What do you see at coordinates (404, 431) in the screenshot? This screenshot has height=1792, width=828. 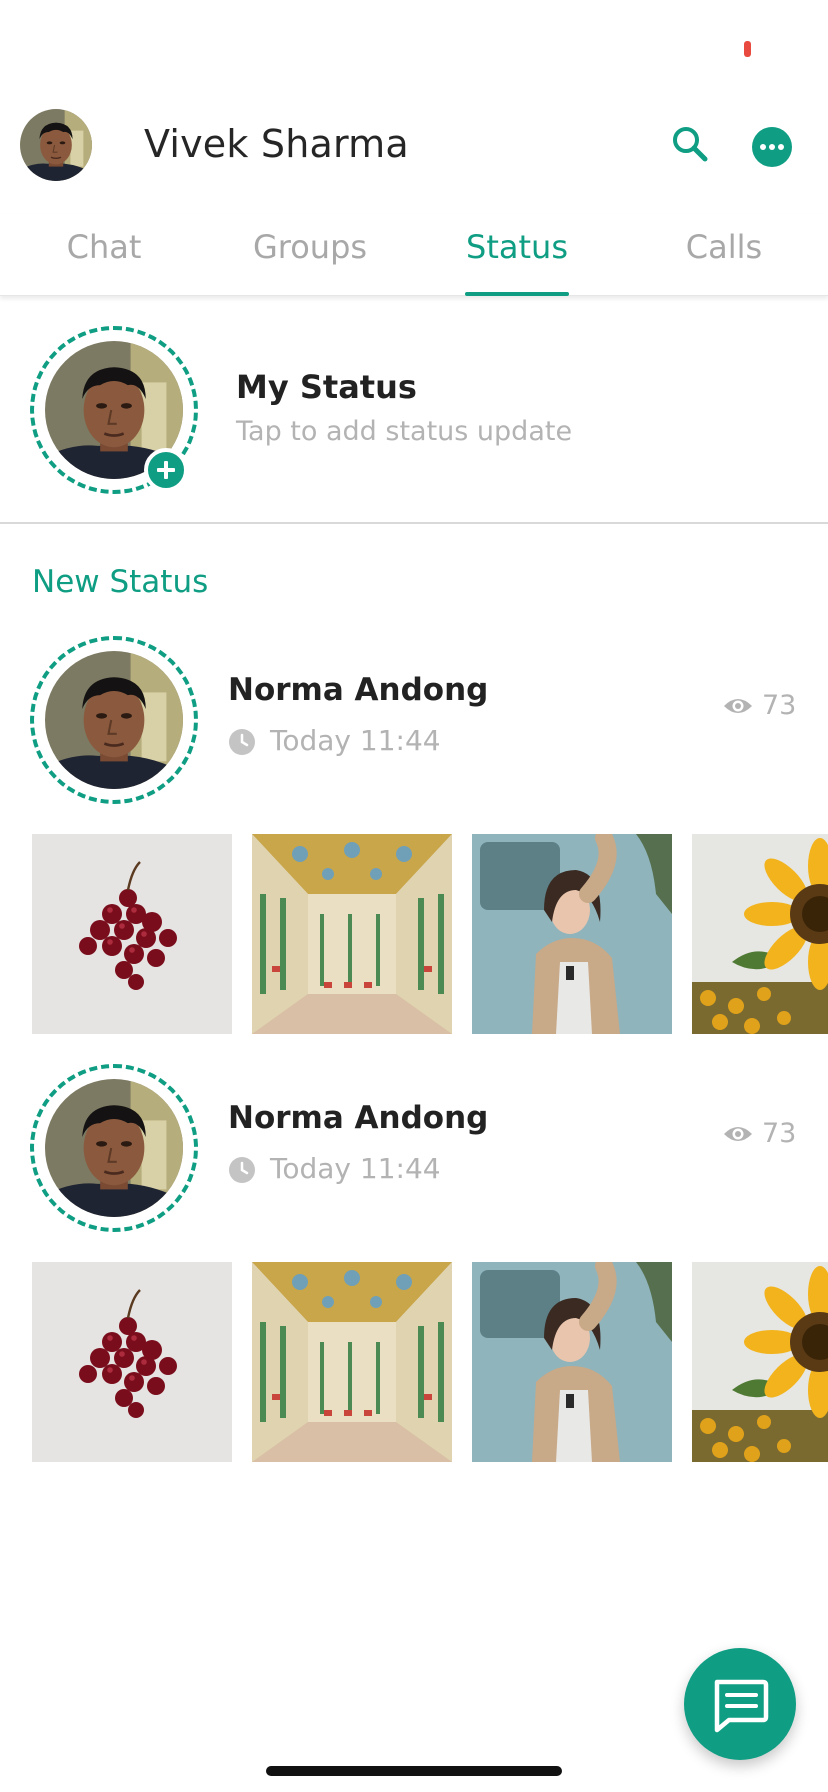 I see `my-status-subtitle: Tap to add status update` at bounding box center [404, 431].